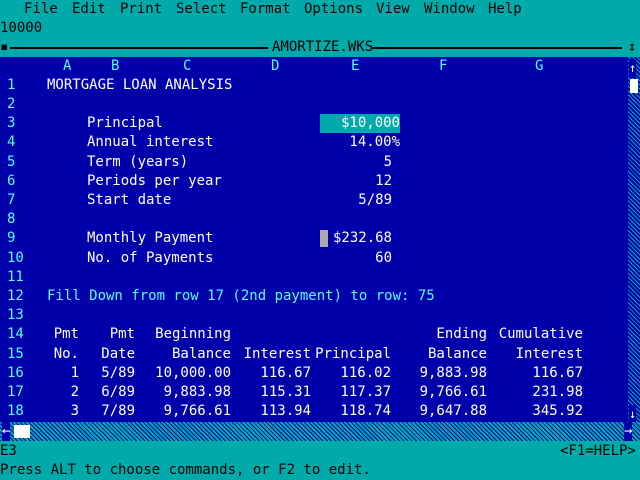 This screenshot has width=640, height=480. I want to click on col-d: D, so click(275, 66).